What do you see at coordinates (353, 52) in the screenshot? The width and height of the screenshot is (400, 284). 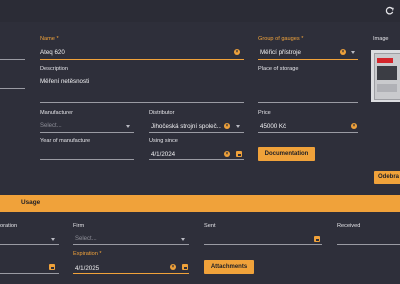 I see `group-chevron-down-icon` at bounding box center [353, 52].